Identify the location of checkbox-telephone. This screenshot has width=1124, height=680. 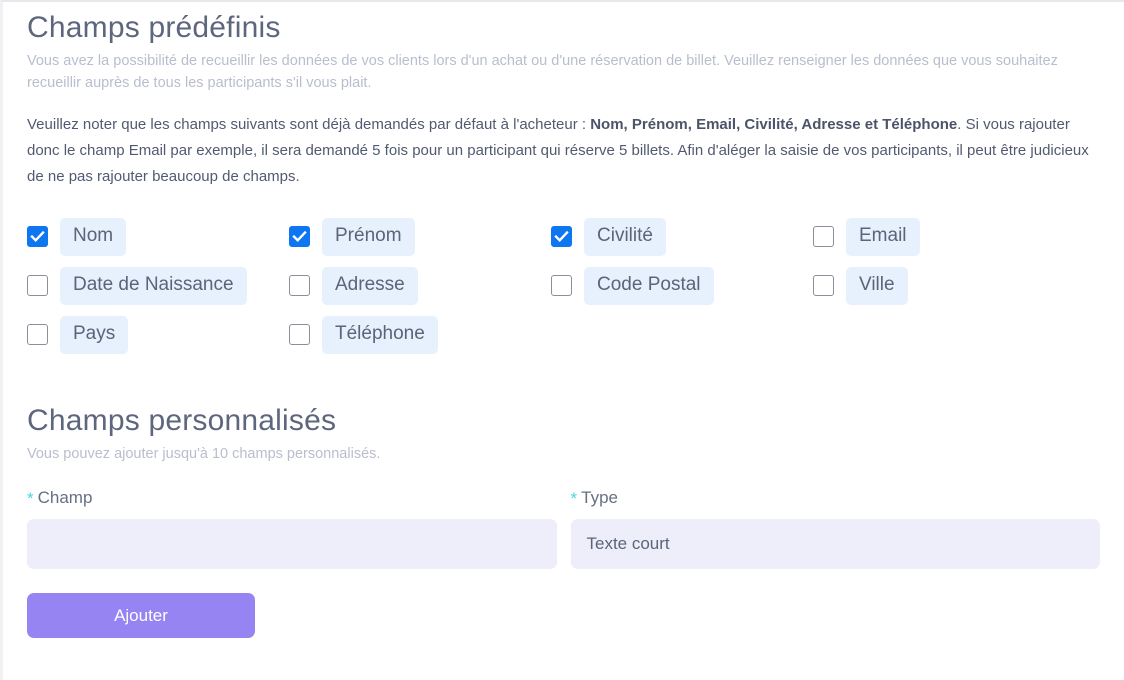
(299, 334).